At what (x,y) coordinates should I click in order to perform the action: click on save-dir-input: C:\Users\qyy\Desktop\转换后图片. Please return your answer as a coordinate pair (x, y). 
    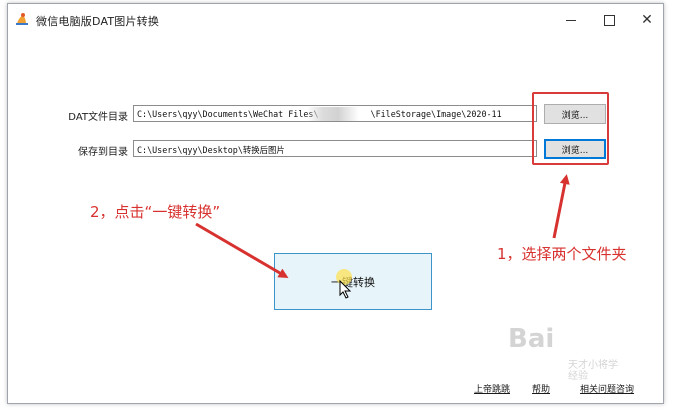
    Looking at the image, I should click on (335, 148).